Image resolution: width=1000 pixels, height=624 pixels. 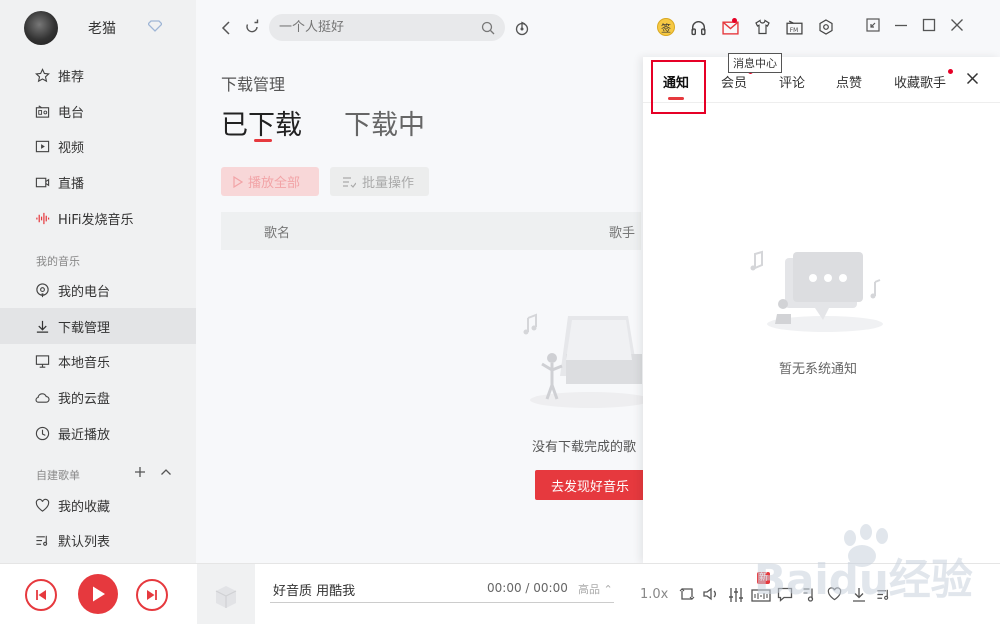 I want to click on tab-membership: 会员, so click(x=734, y=81).